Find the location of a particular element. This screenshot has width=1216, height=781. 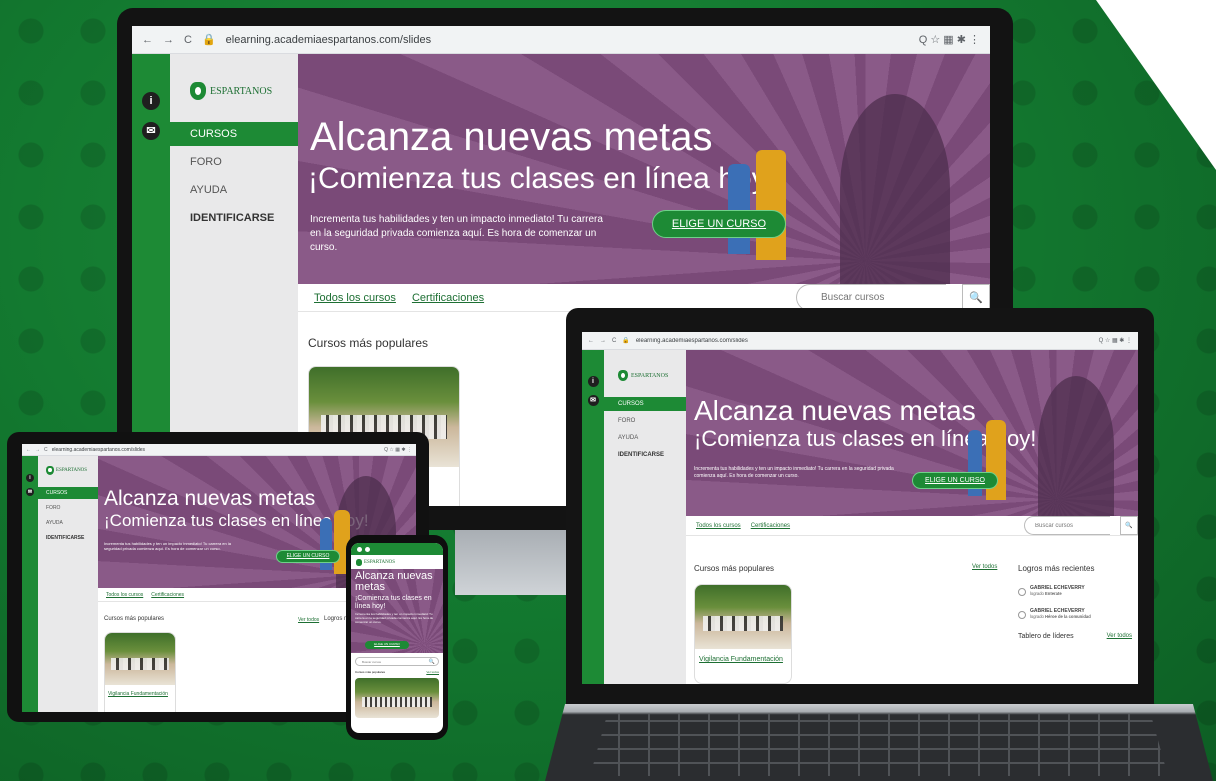

courses-toolbar: Todos los cursos Certificaciones 🔍 is located at coordinates (912, 526).